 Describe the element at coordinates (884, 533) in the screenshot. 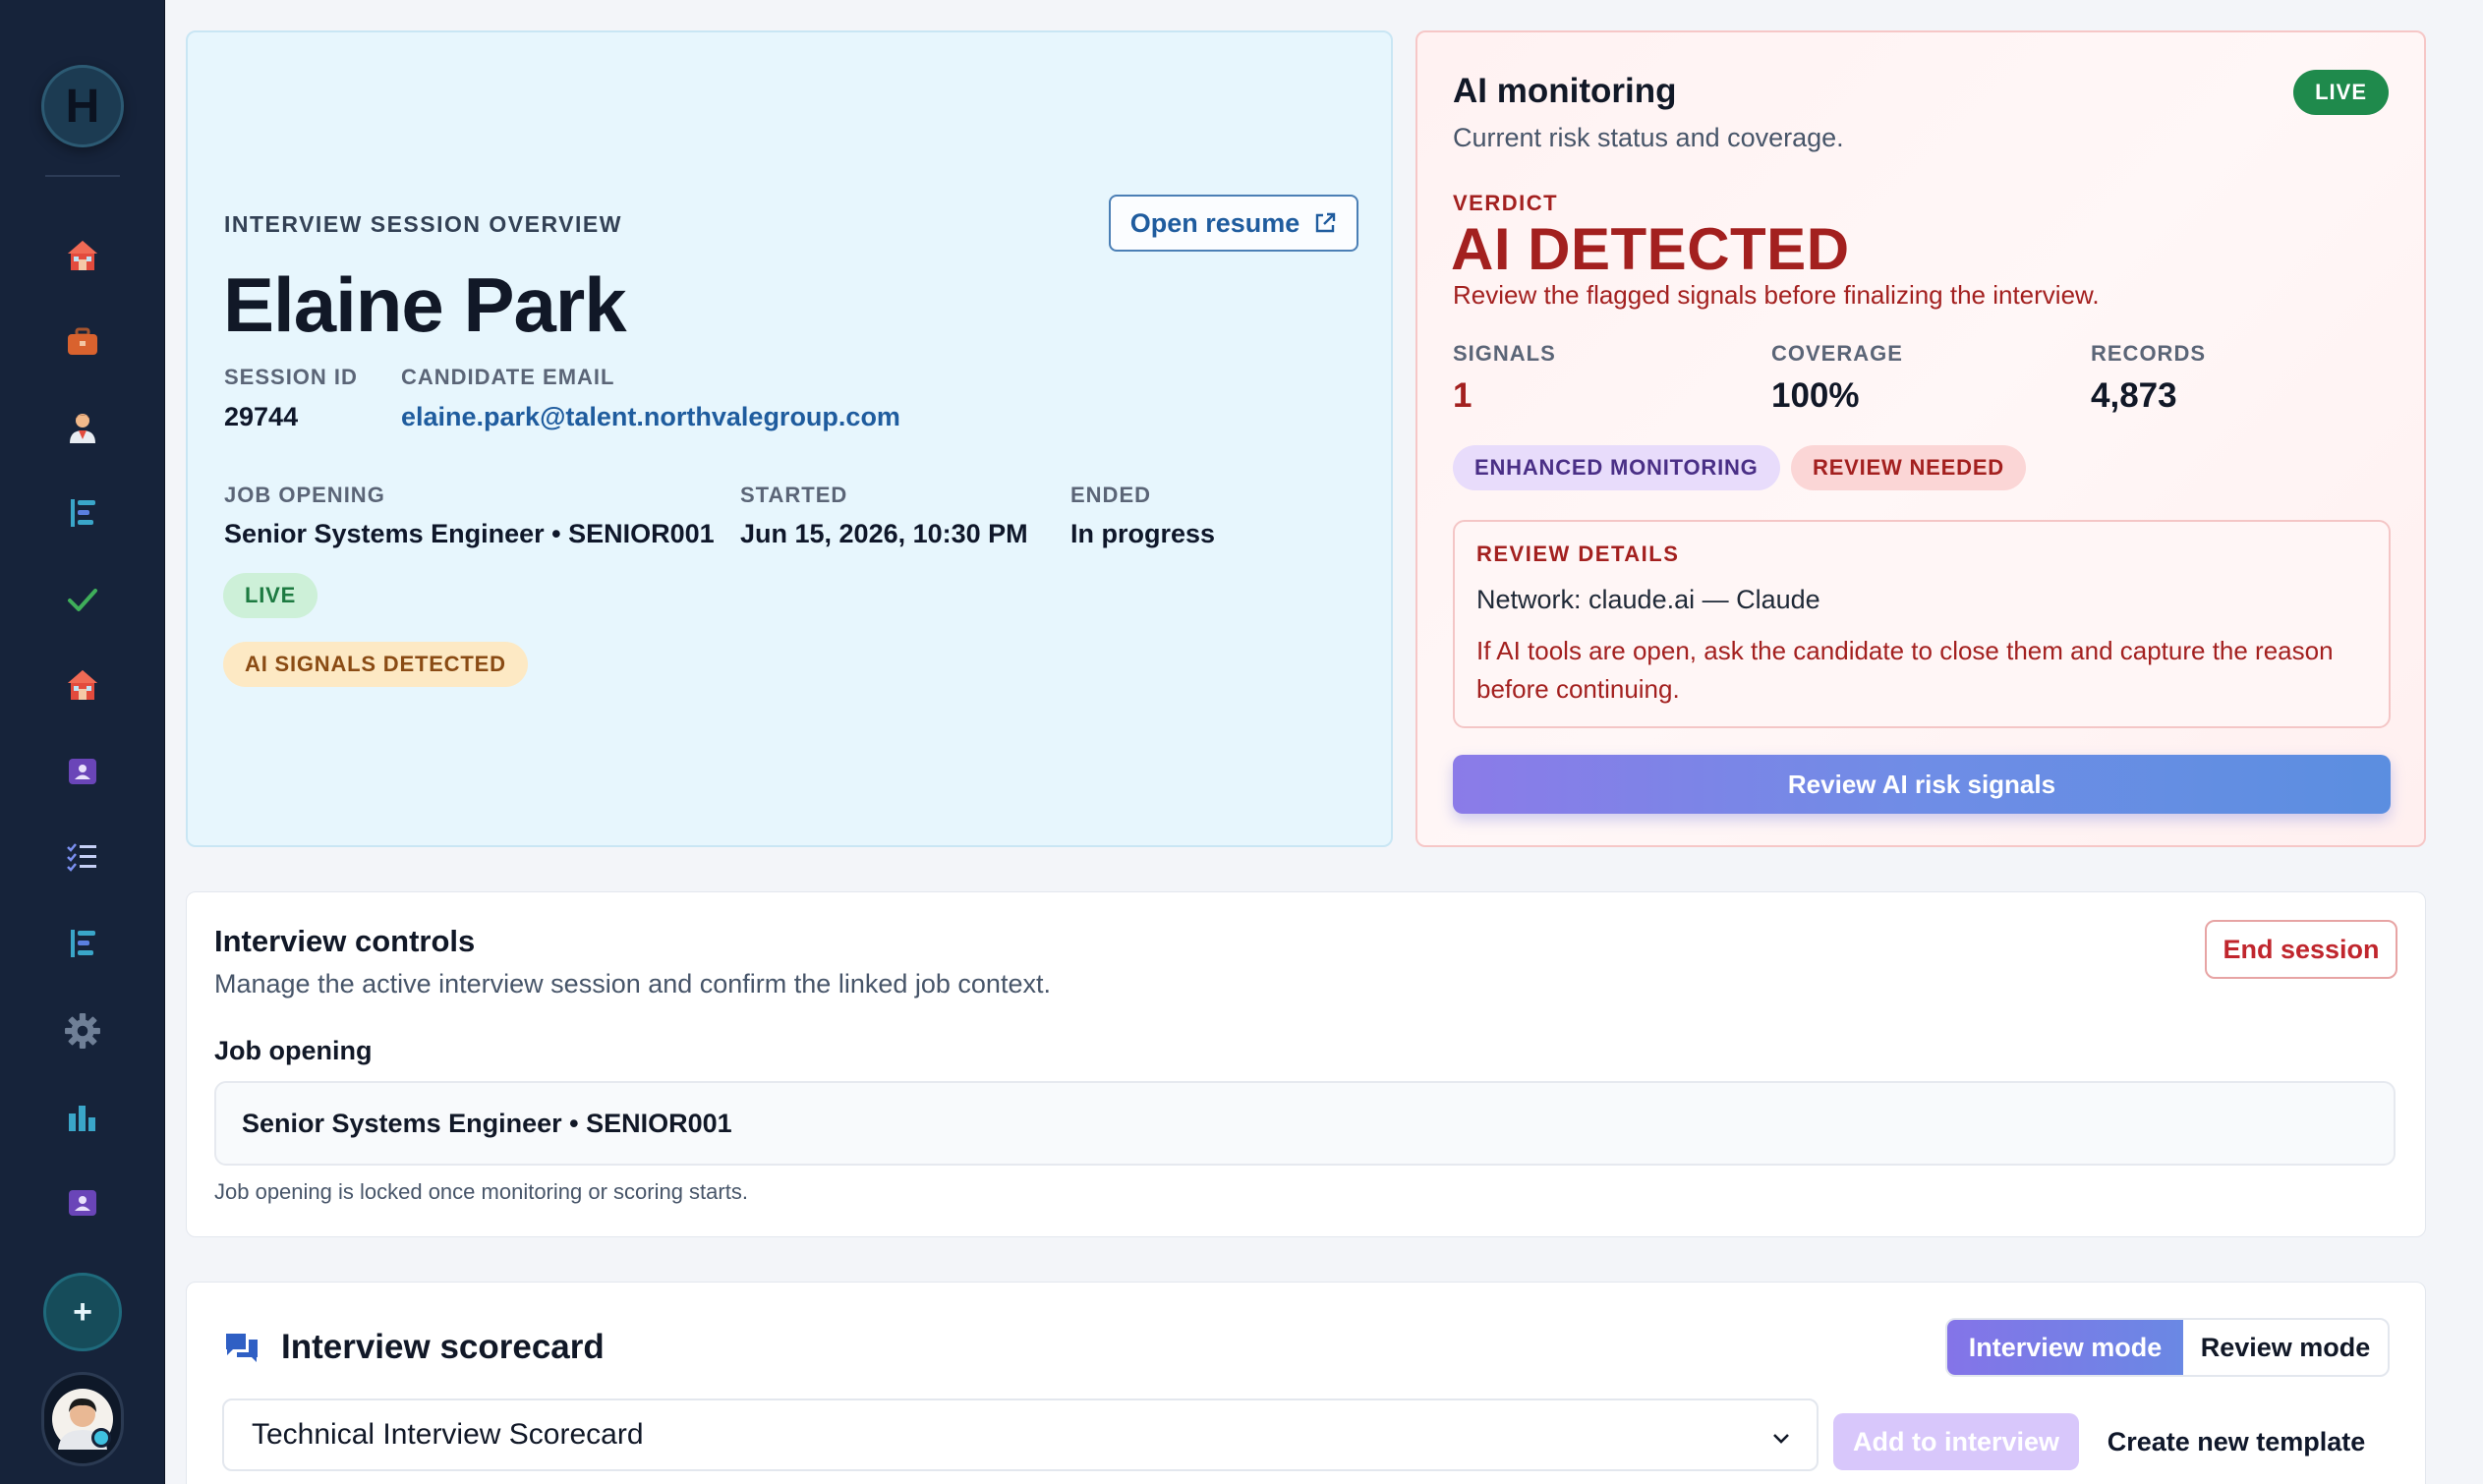

I see `started-value: Jun 15, 2026, 10:30 PM` at that location.